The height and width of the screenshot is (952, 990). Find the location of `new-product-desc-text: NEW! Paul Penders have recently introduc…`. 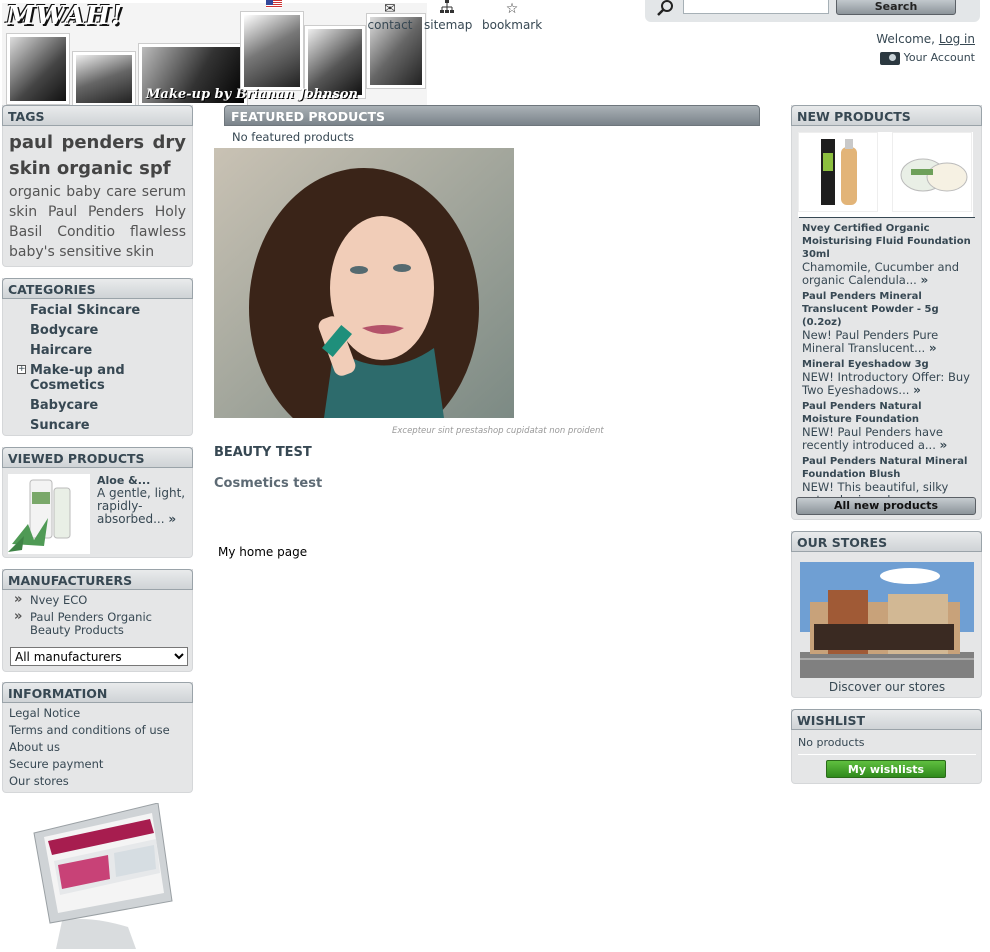

new-product-desc-text: NEW! Paul Penders have recently introduc… is located at coordinates (872, 438).